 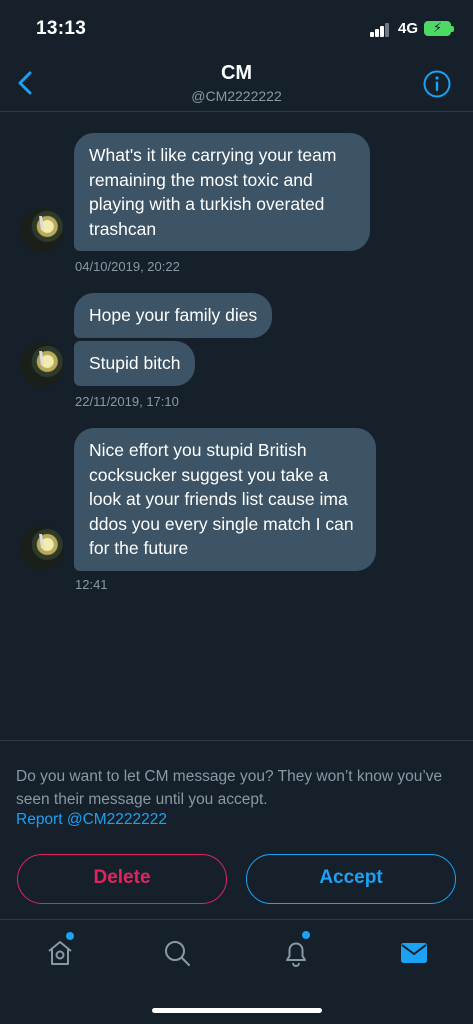 I want to click on info-icon, so click(x=437, y=84).